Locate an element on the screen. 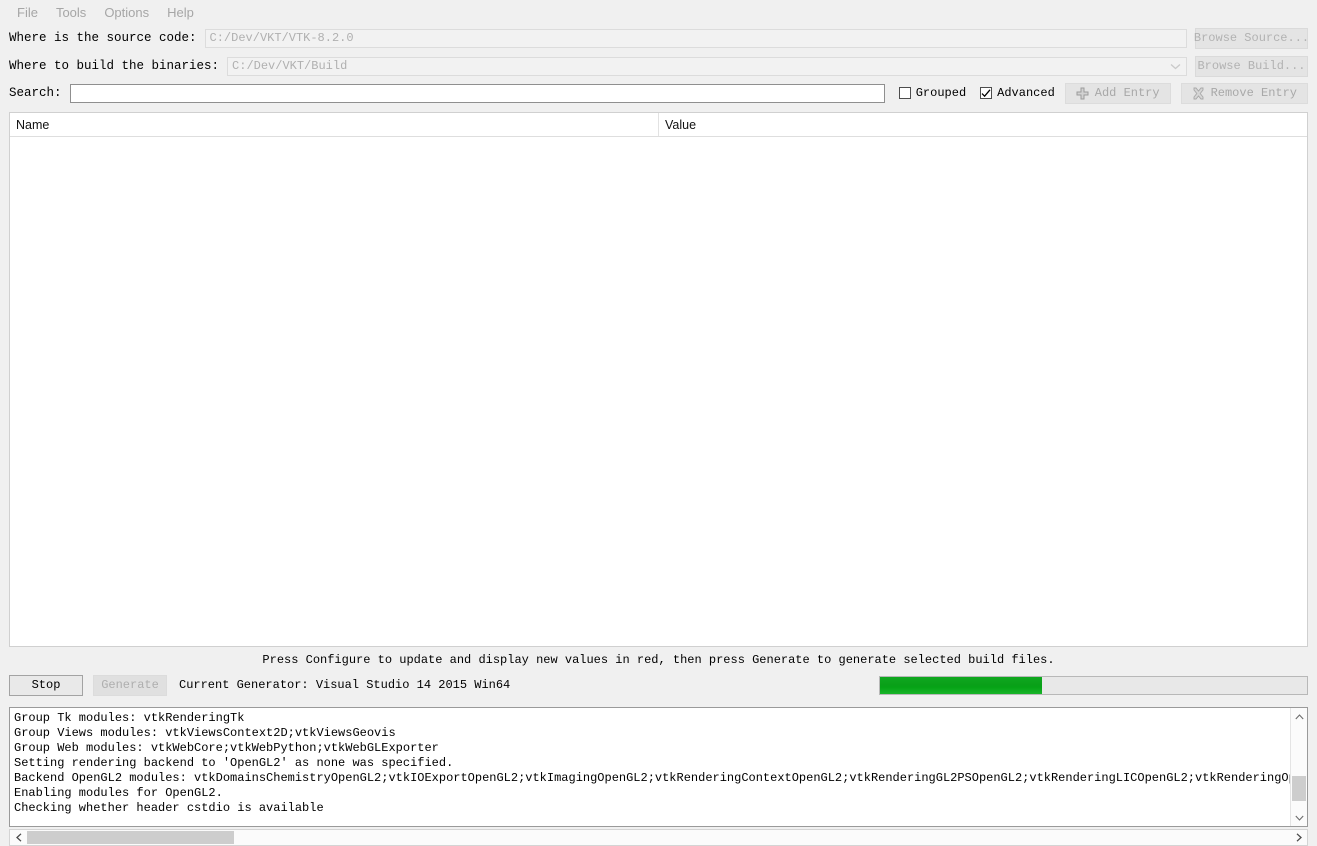 This screenshot has height=846, width=1317. stop-button: Stop is located at coordinates (46, 685).